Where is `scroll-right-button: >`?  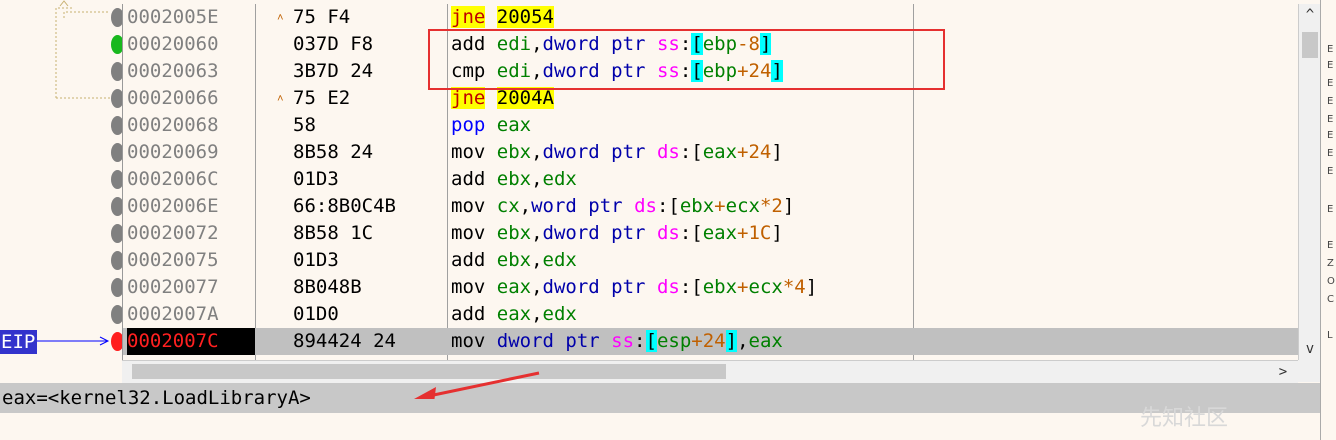 scroll-right-button: > is located at coordinates (1283, 372).